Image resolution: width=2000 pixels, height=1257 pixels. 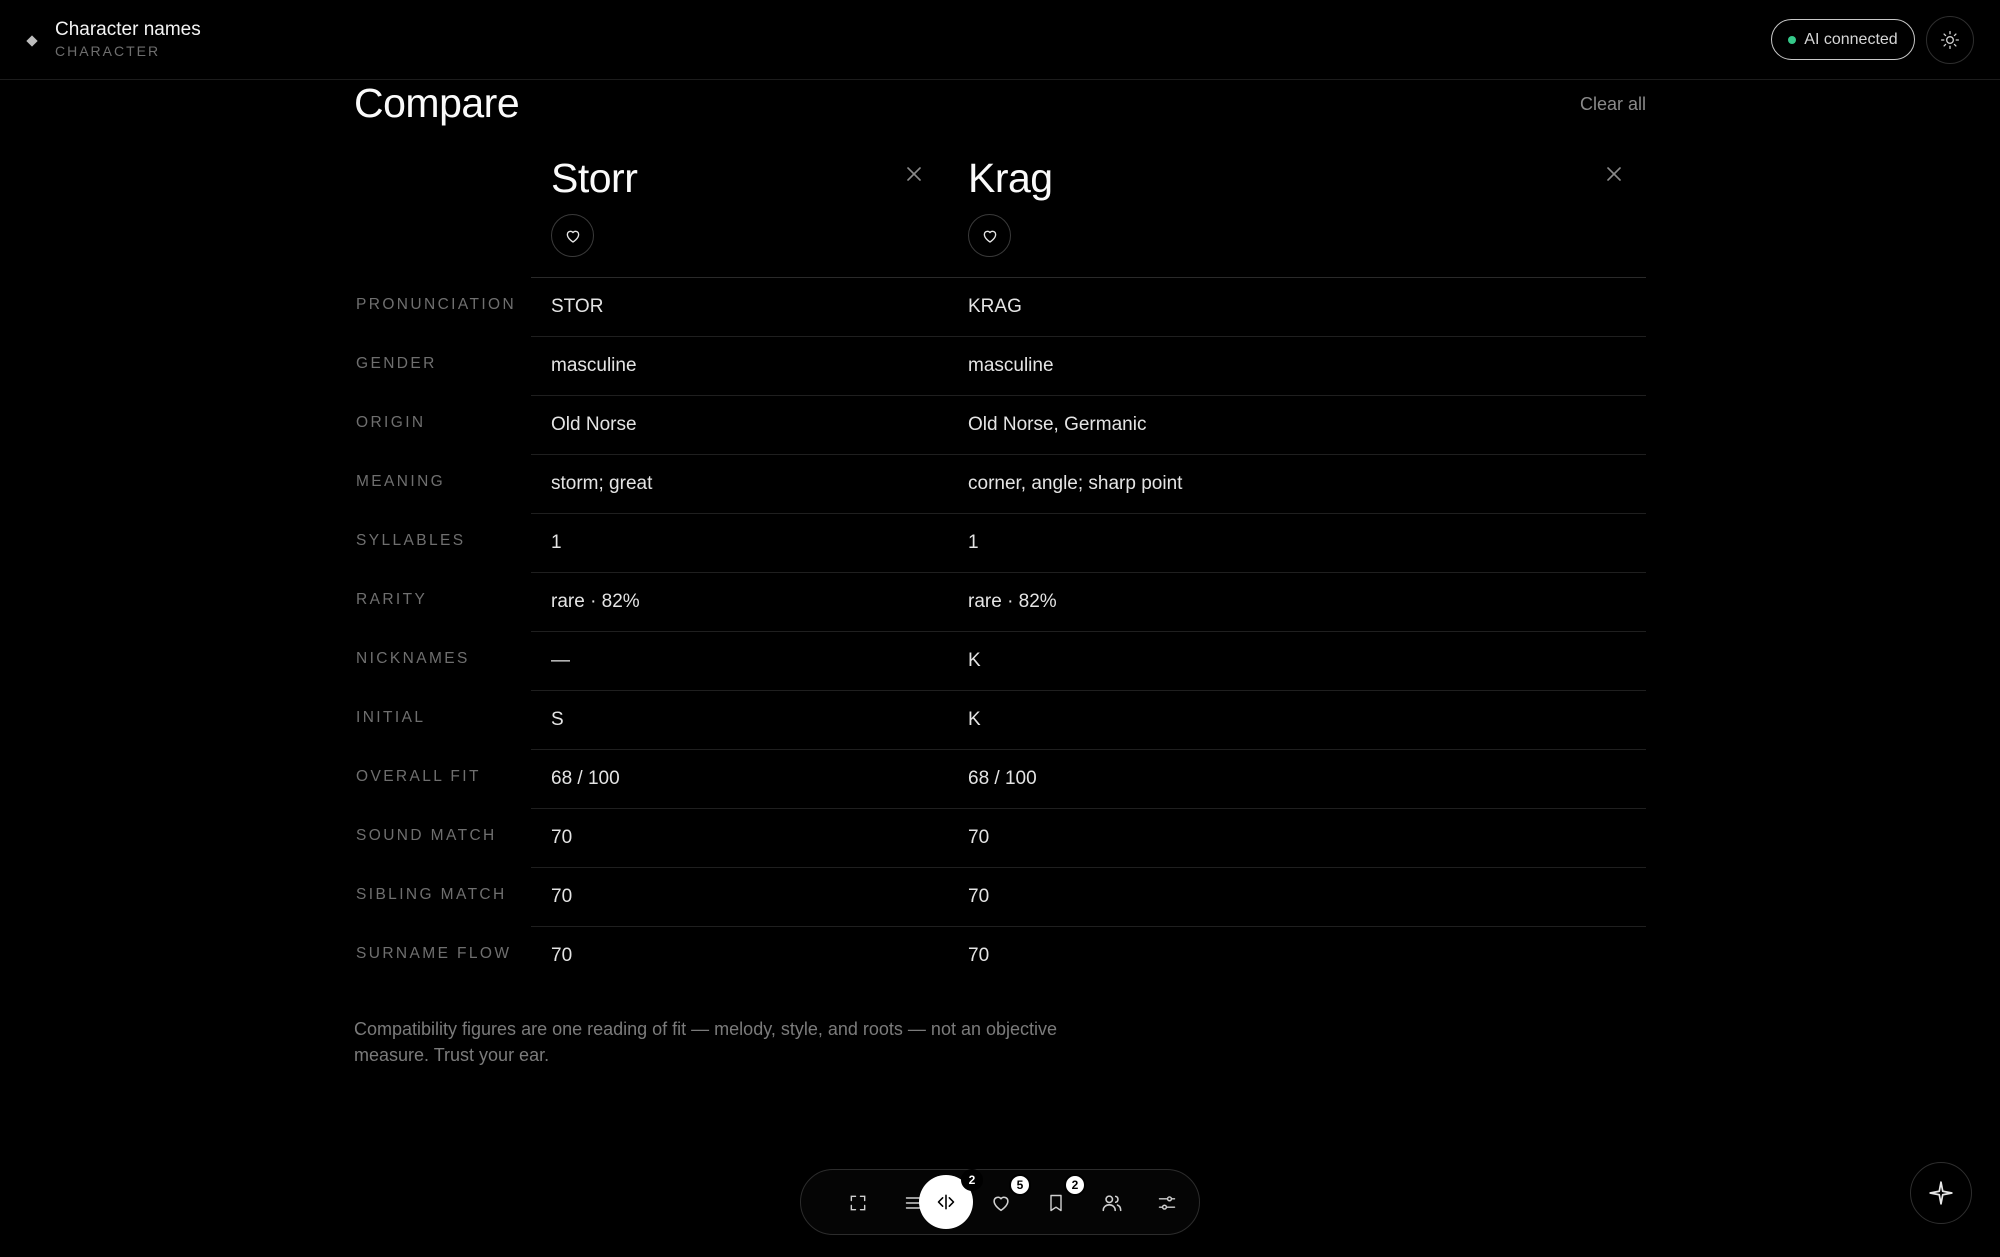 What do you see at coordinates (128, 29) in the screenshot?
I see `app-title: Character names` at bounding box center [128, 29].